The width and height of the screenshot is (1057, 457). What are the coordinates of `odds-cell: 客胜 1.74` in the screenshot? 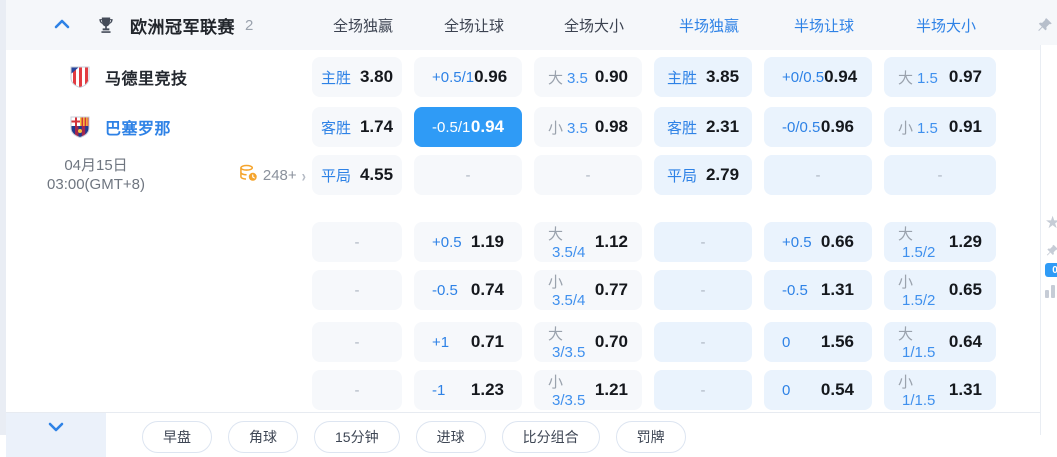 It's located at (357, 127).